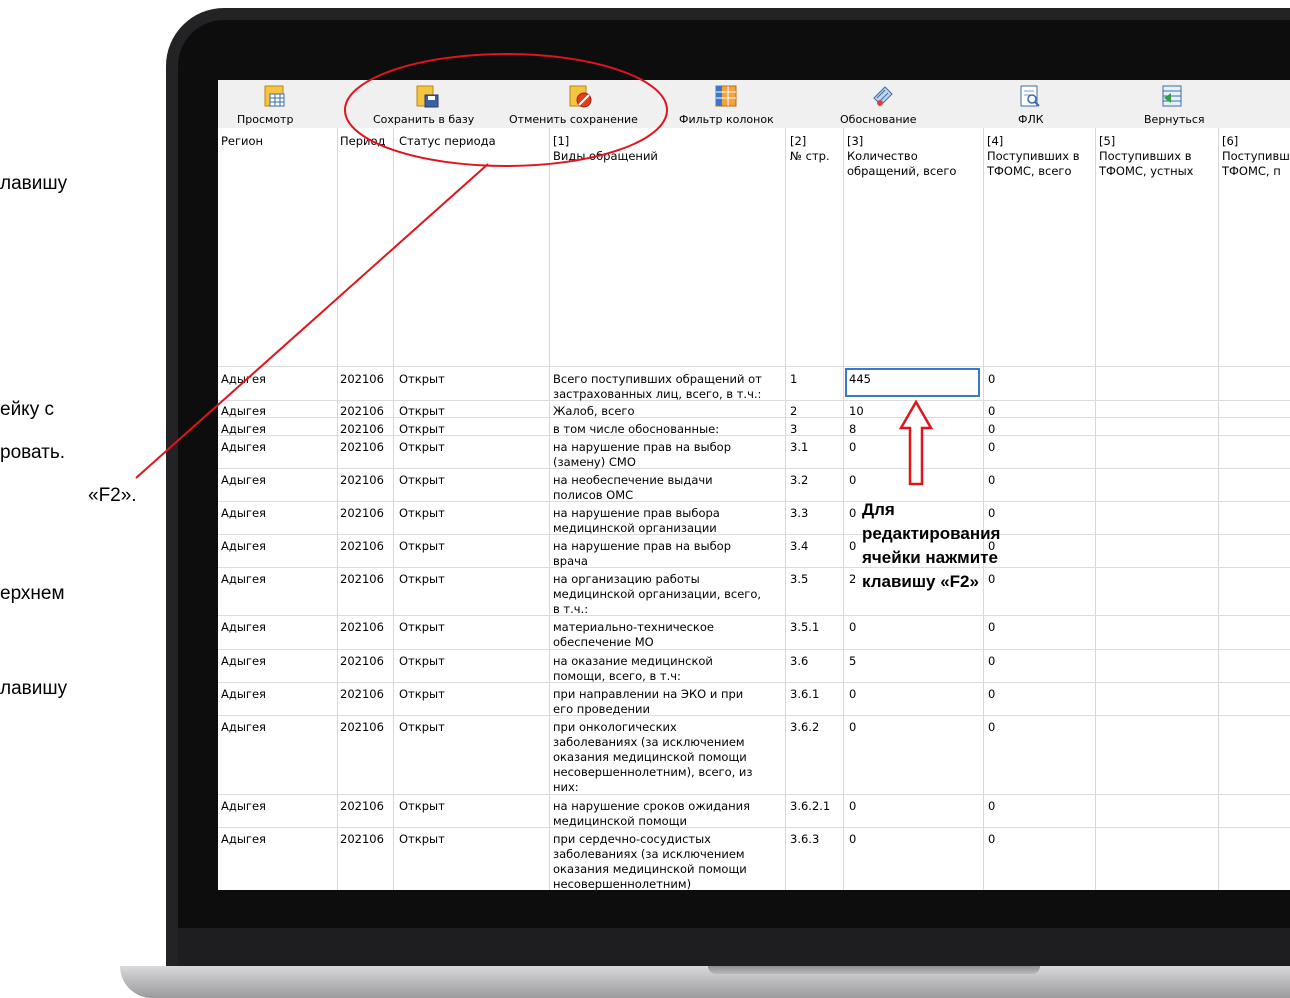  Describe the element at coordinates (916, 442) in the screenshot. I see `up-arrow-icon` at that location.